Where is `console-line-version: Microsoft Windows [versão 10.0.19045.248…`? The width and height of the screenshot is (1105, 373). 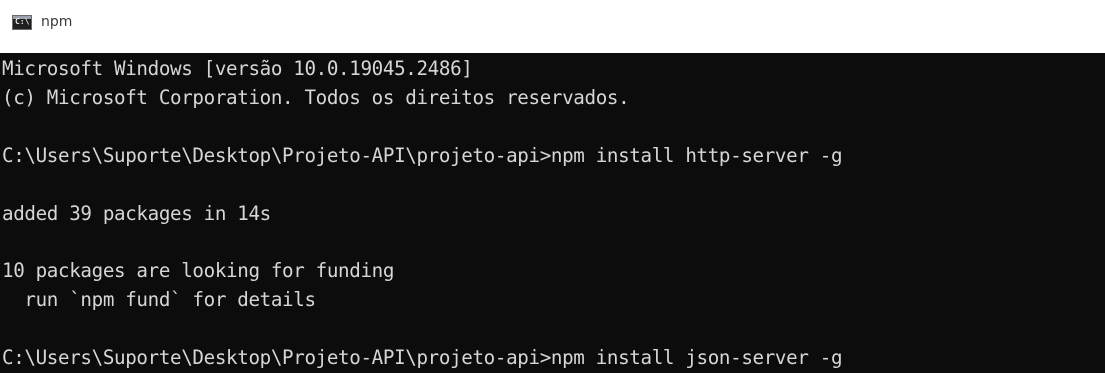
console-line-version: Microsoft Windows [versão 10.0.19045.248… is located at coordinates (237, 68).